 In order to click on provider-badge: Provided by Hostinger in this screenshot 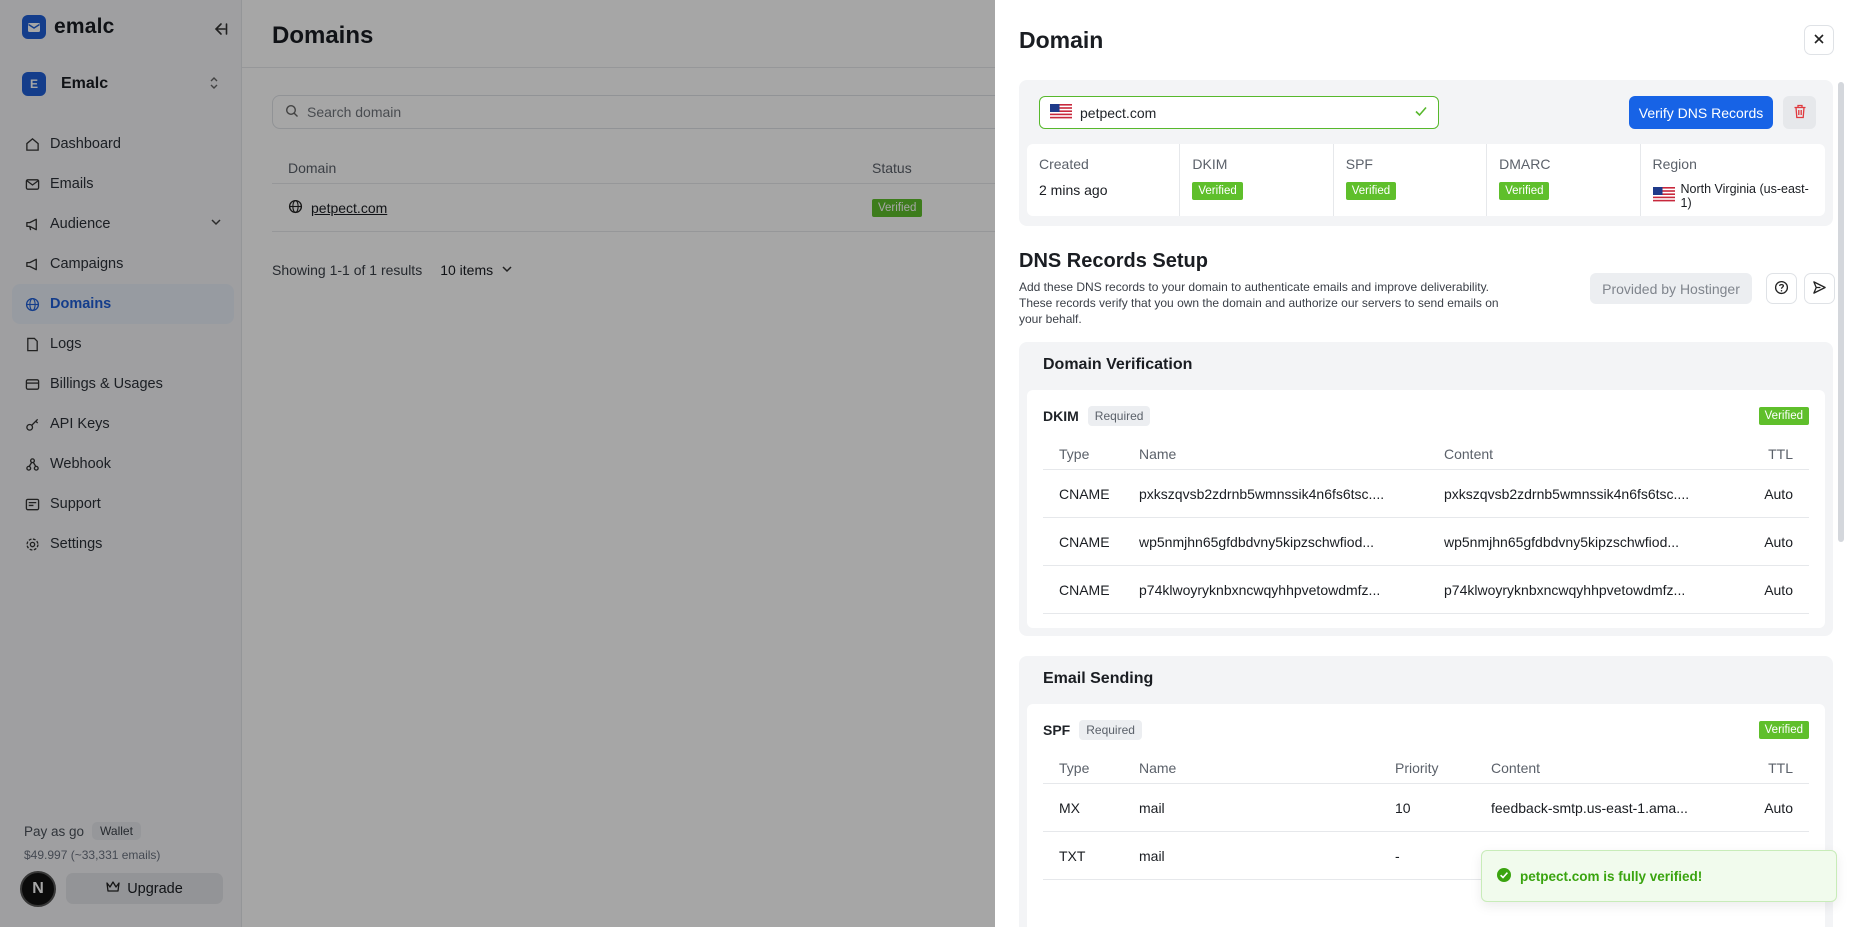, I will do `click(1671, 288)`.